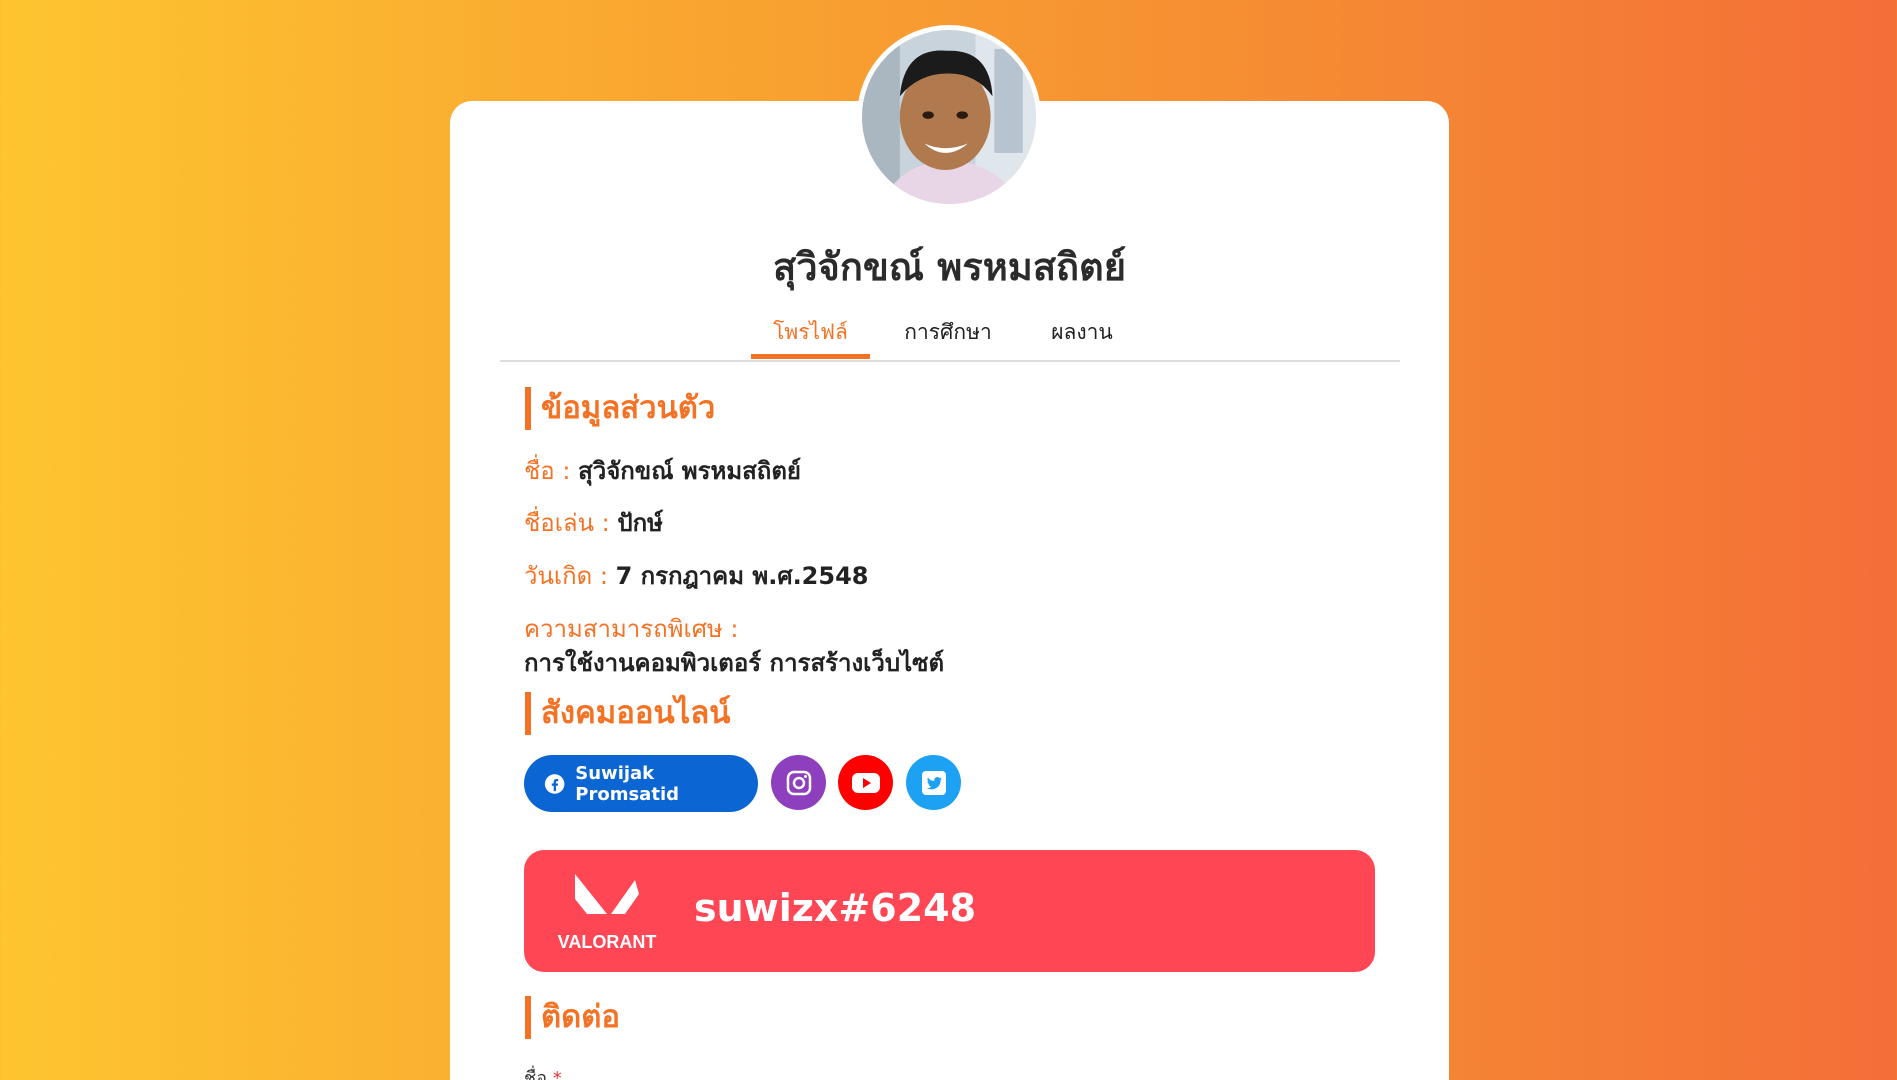 The height and width of the screenshot is (1080, 1897). I want to click on instagram-button, so click(798, 782).